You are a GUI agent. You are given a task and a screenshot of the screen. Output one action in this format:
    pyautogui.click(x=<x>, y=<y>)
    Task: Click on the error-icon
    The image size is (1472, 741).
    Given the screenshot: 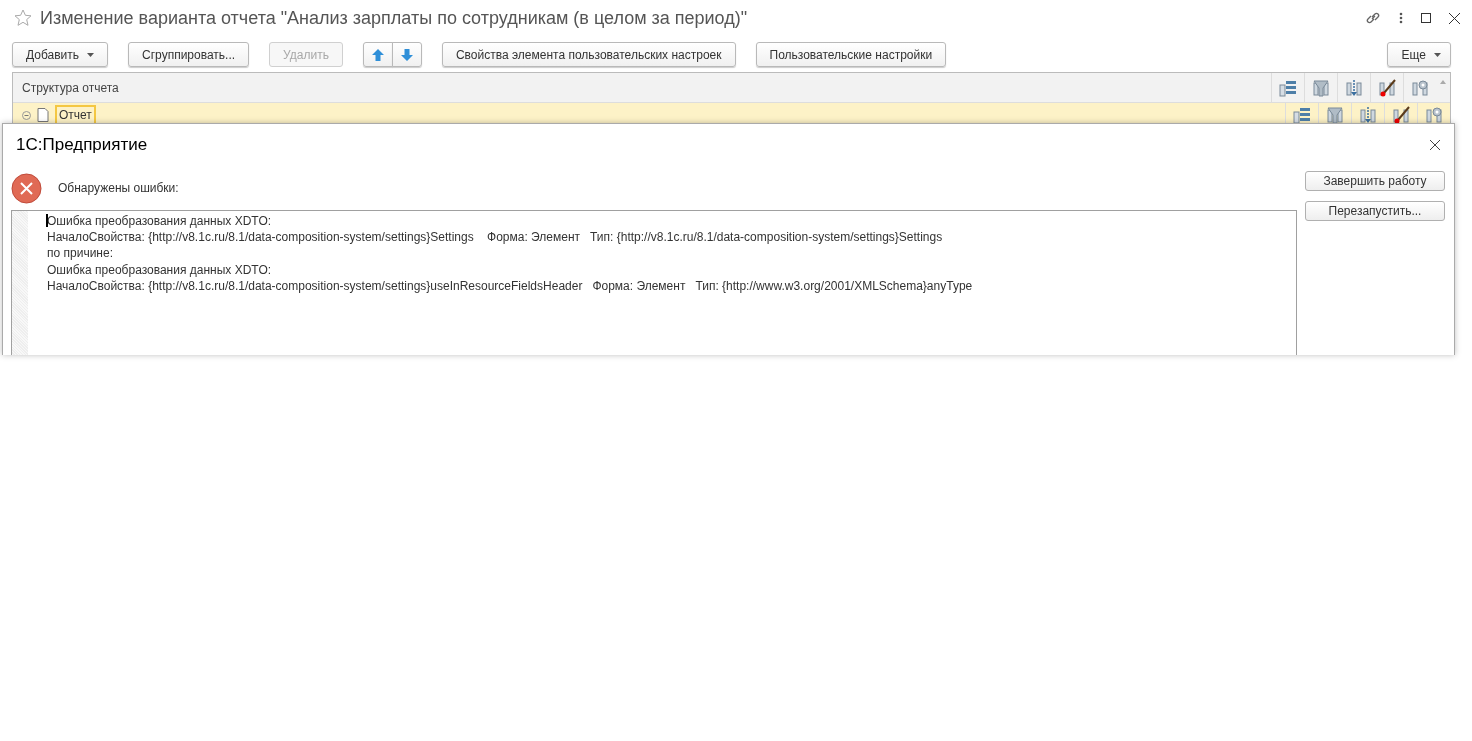 What is the action you would take?
    pyautogui.click(x=26, y=188)
    